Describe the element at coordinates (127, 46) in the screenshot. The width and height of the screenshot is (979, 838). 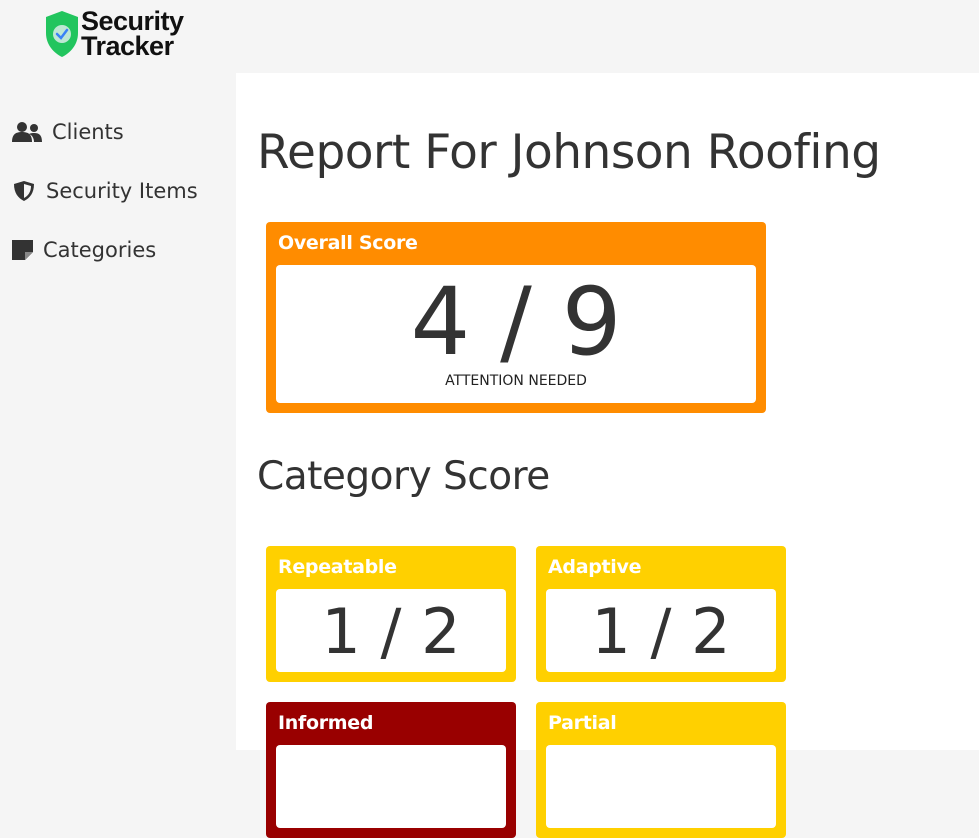
I see `logo-line-2: Tracker` at that location.